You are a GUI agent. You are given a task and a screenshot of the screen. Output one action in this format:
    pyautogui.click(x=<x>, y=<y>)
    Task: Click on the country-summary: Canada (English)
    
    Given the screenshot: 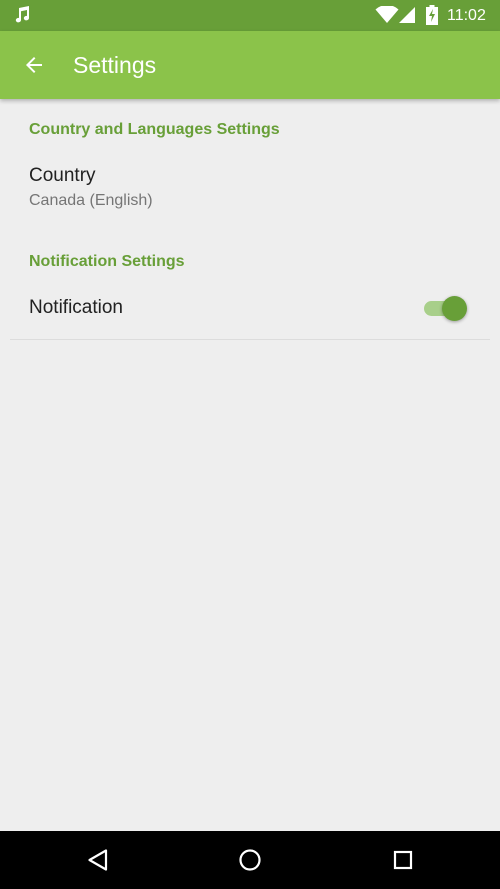 What is the action you would take?
    pyautogui.click(x=91, y=200)
    